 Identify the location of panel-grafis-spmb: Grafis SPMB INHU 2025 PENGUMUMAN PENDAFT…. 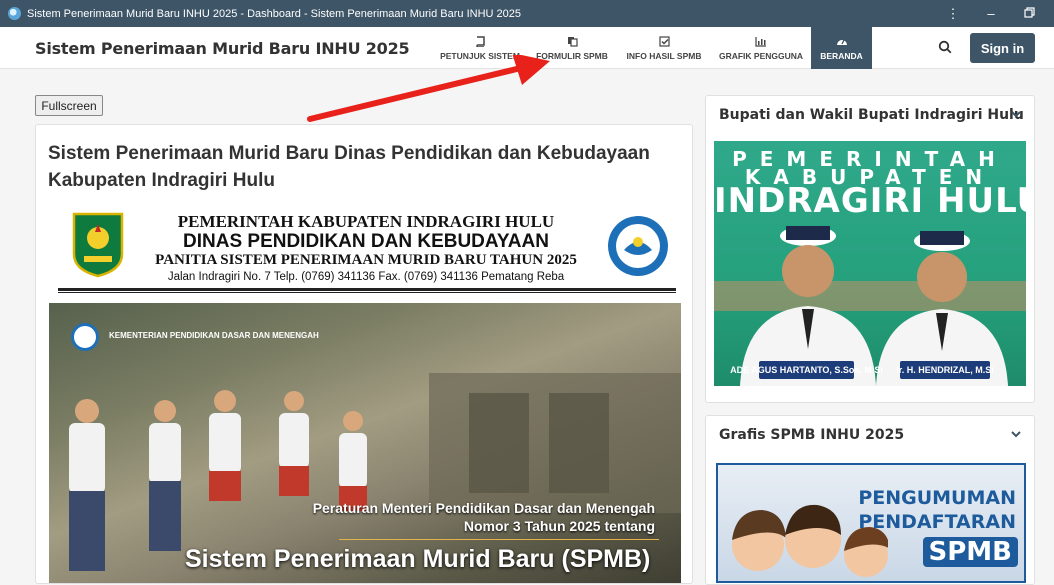
(870, 500).